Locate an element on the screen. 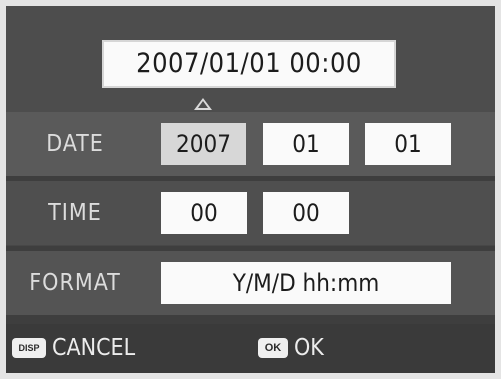  cancel-label: CANCEL is located at coordinates (94, 348).